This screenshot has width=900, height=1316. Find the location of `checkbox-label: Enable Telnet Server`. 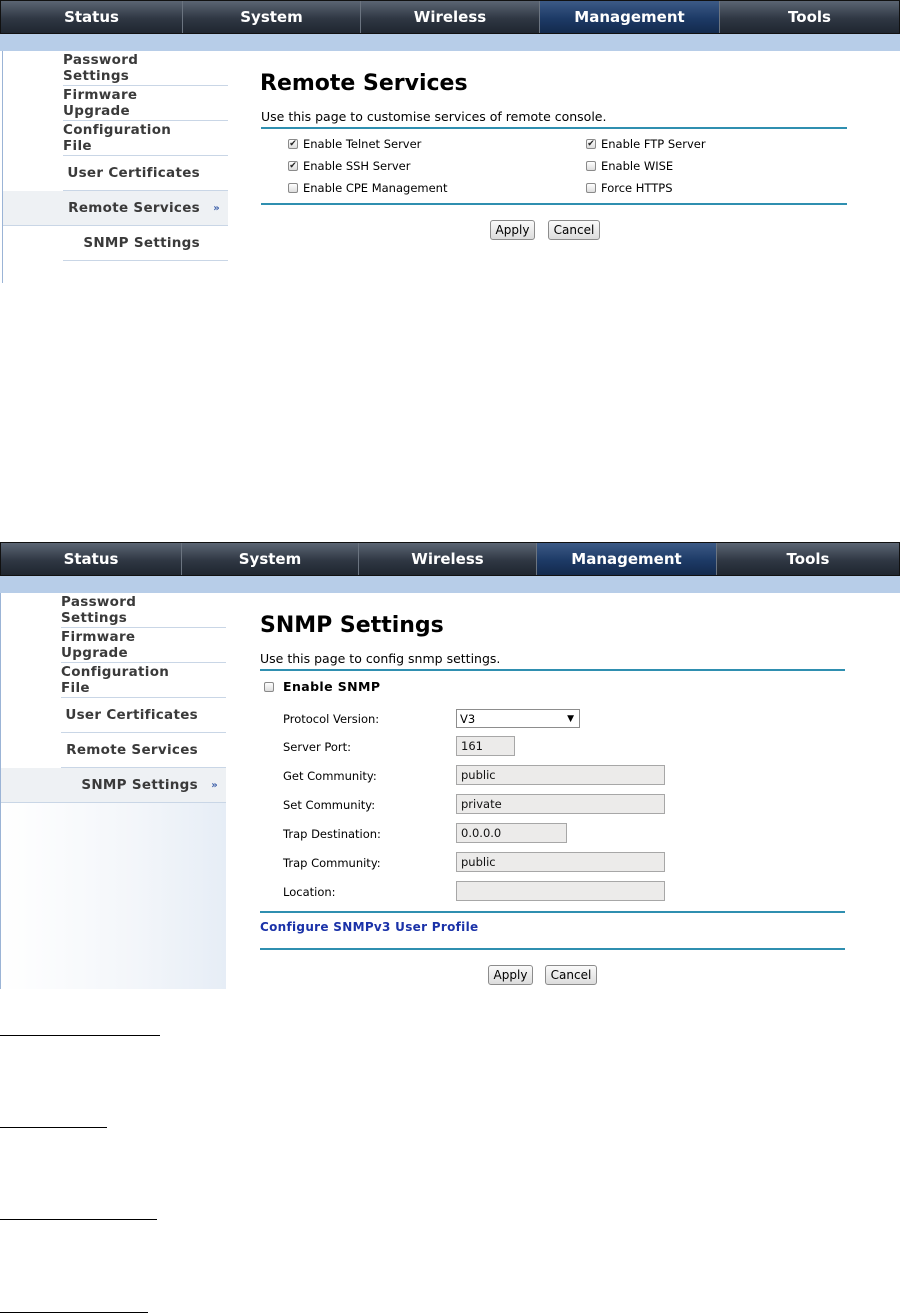

checkbox-label: Enable Telnet Server is located at coordinates (362, 144).